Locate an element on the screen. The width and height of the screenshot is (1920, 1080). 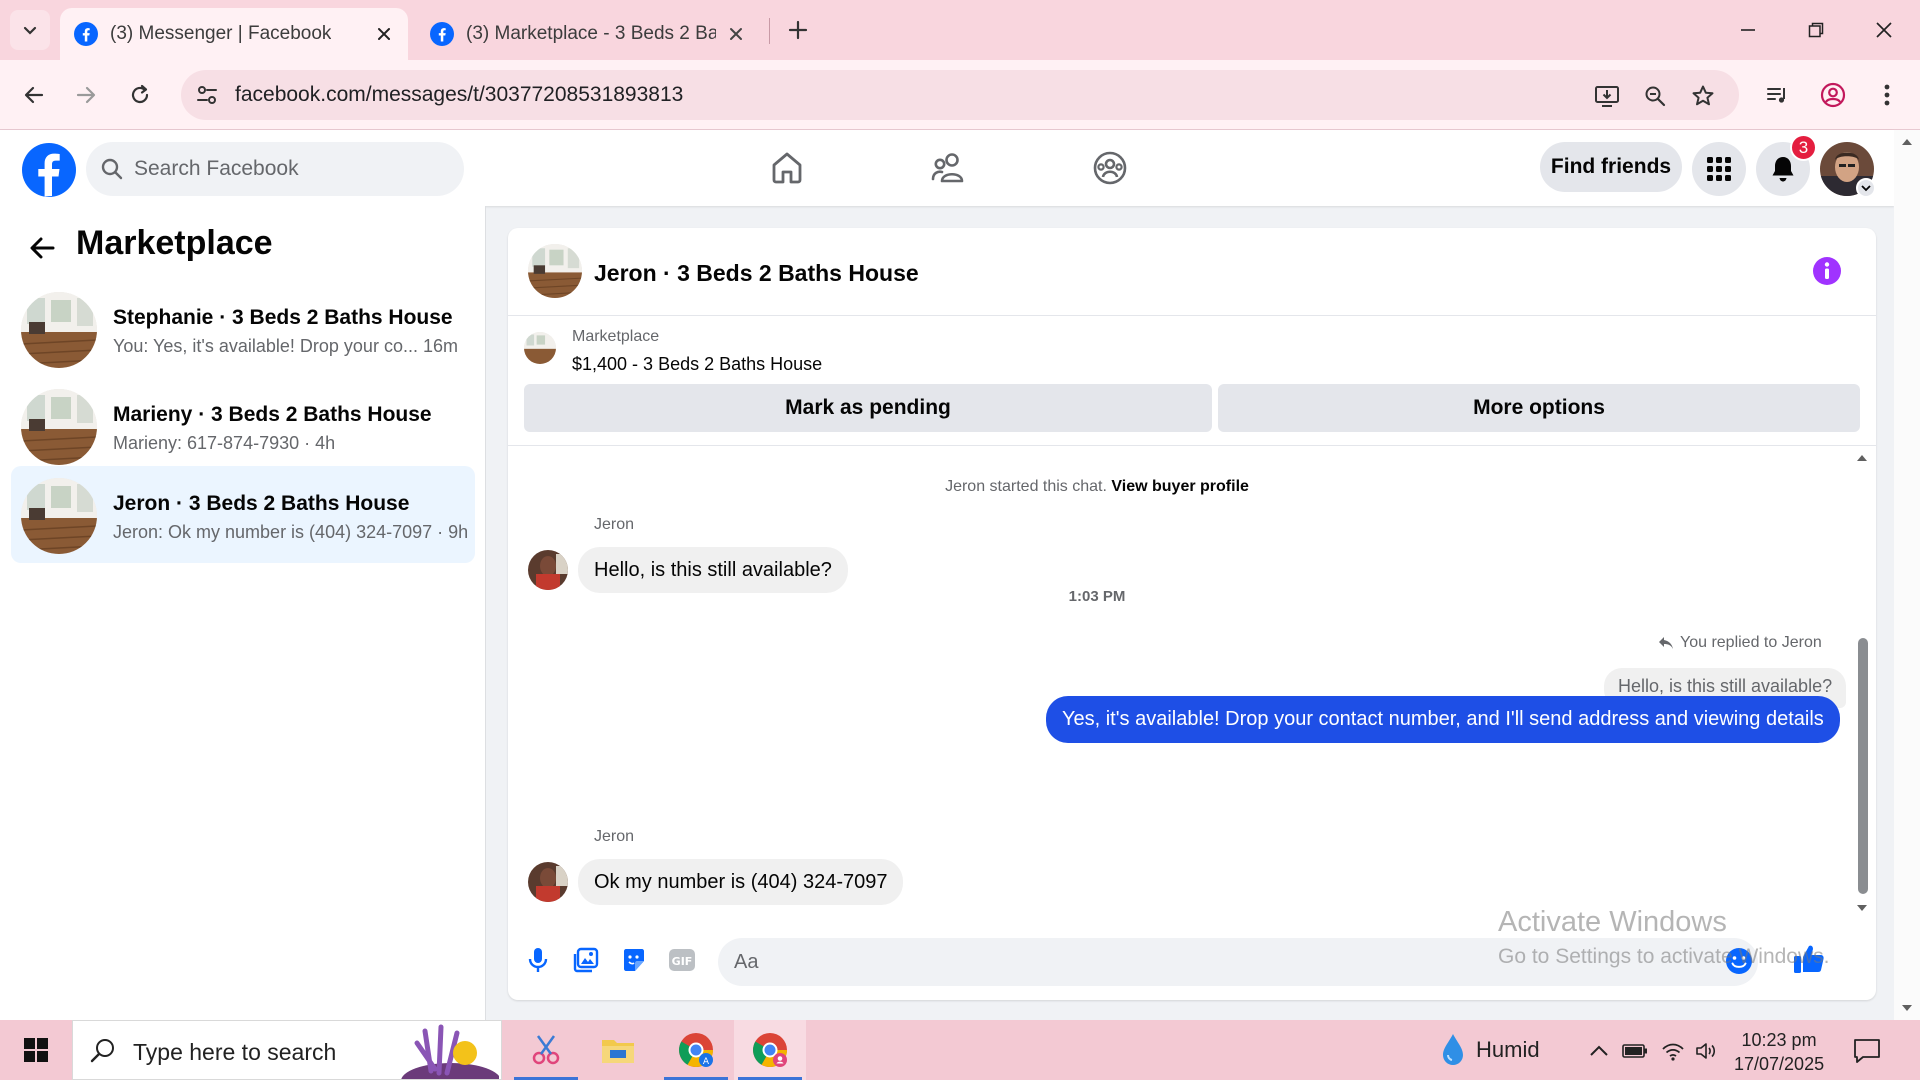
mark-as-pending-button: Mark as pending is located at coordinates (868, 408).